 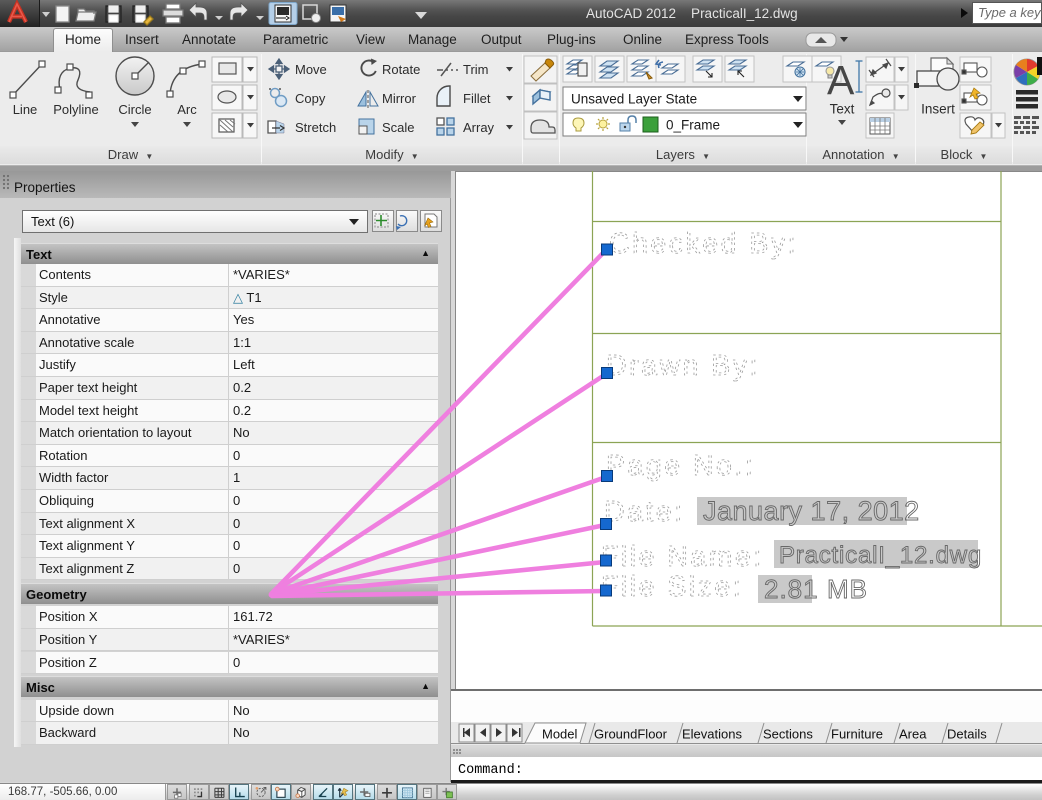 I want to click on svg-text: Sections, so click(x=788, y=734).